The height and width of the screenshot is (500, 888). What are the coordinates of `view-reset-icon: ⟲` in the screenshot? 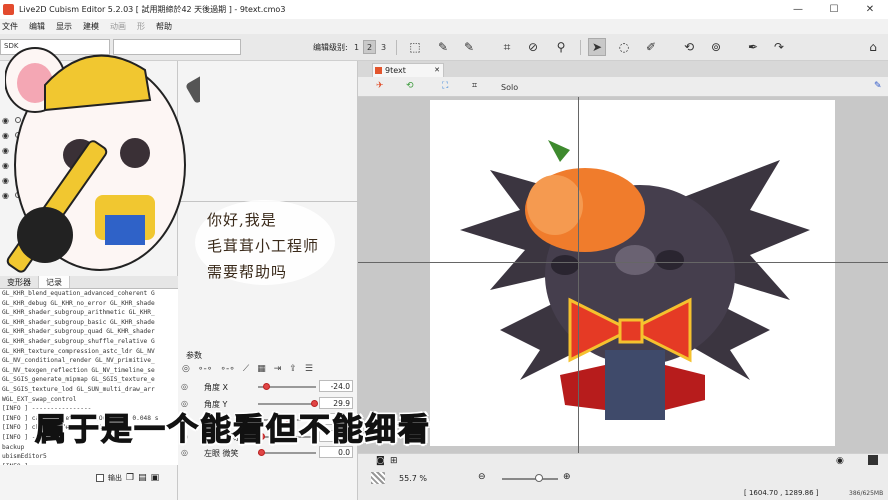 It's located at (410, 86).